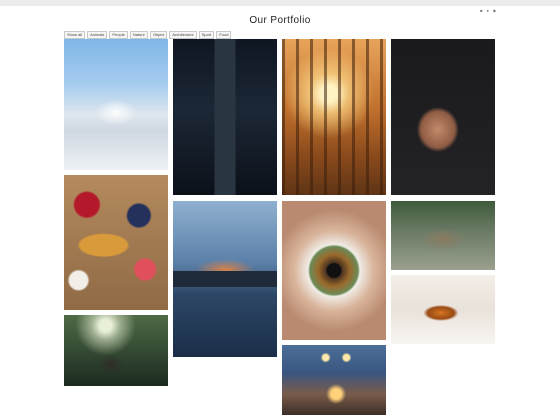 The height and width of the screenshot is (420, 560). I want to click on photo-woman-portrait, so click(443, 117).